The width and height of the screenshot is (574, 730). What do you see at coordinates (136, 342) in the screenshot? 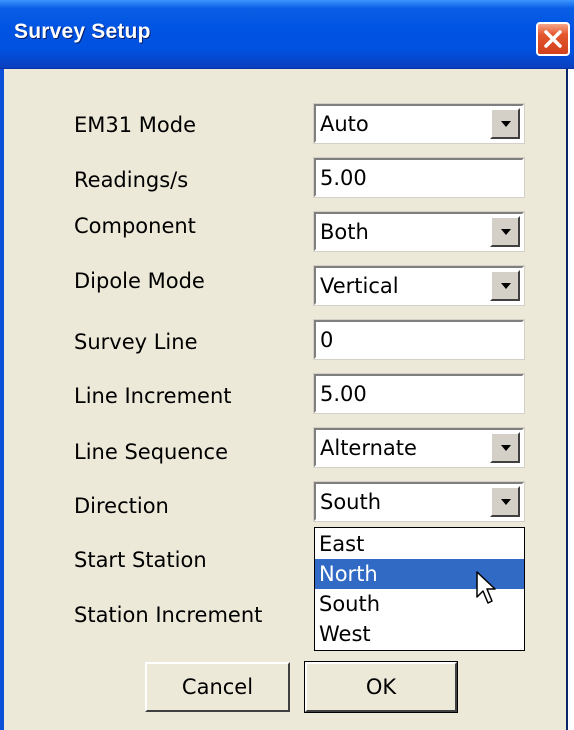
I see `label-survey-line: Survey Line` at bounding box center [136, 342].